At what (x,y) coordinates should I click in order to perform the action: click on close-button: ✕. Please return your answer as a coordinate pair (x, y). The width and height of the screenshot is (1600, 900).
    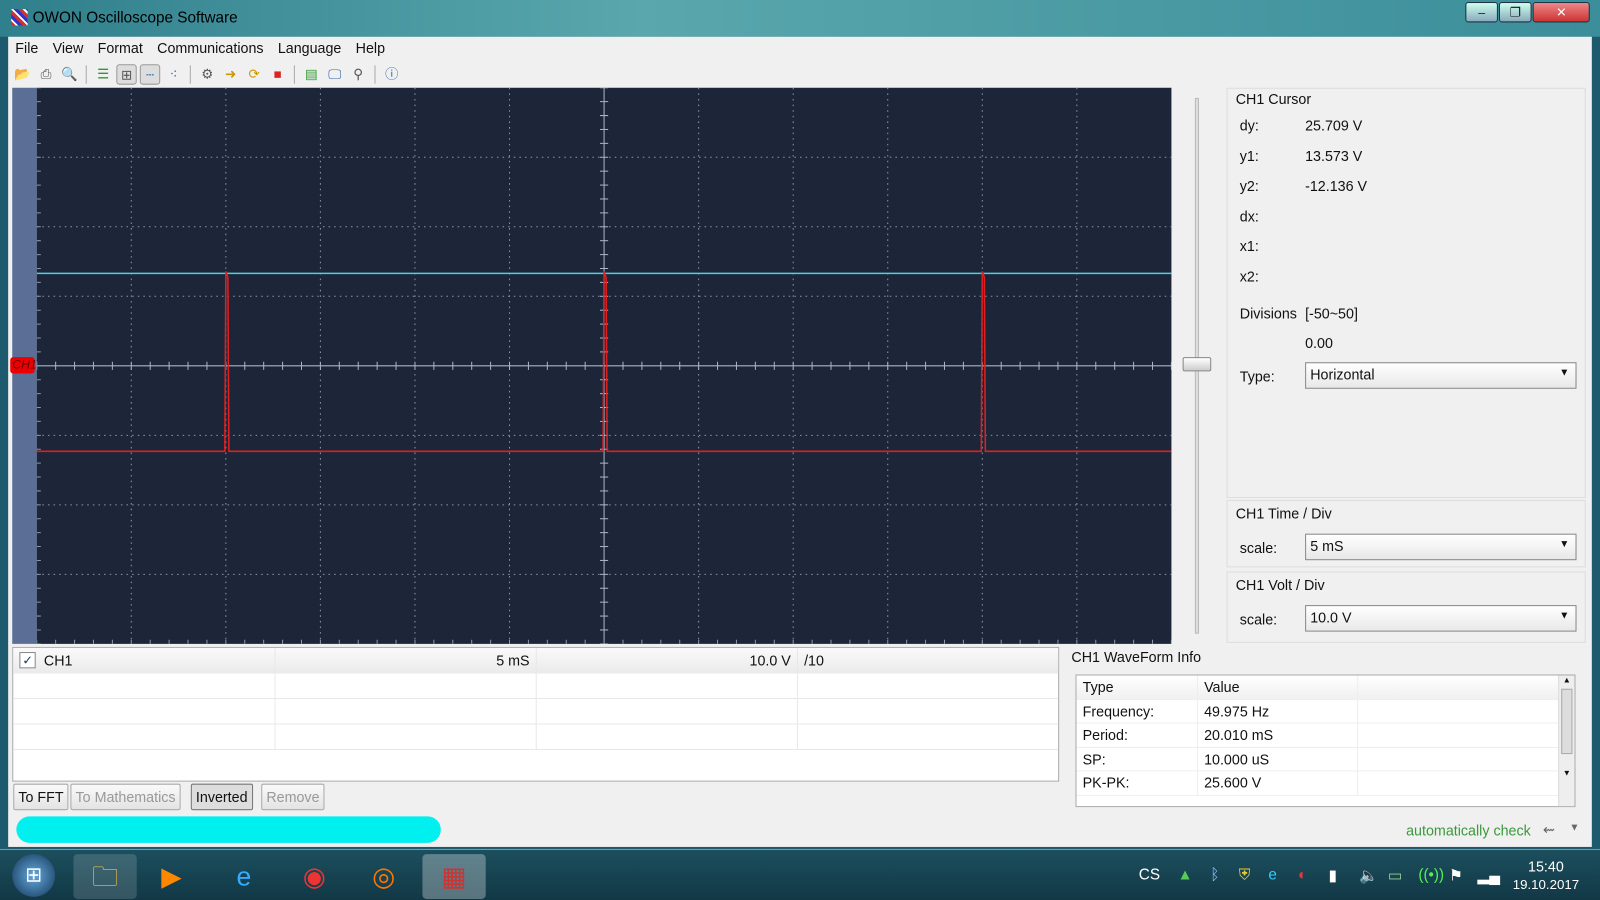
    Looking at the image, I should click on (1561, 12).